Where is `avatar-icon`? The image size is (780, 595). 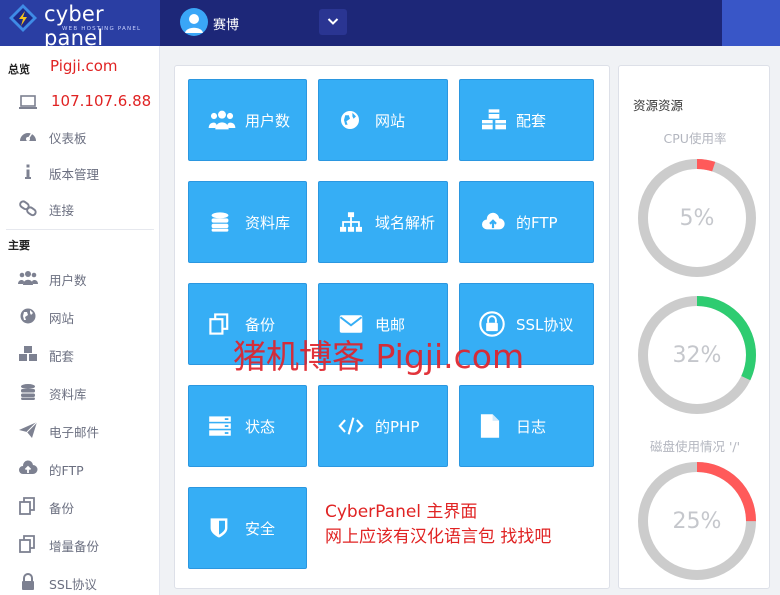 avatar-icon is located at coordinates (194, 22).